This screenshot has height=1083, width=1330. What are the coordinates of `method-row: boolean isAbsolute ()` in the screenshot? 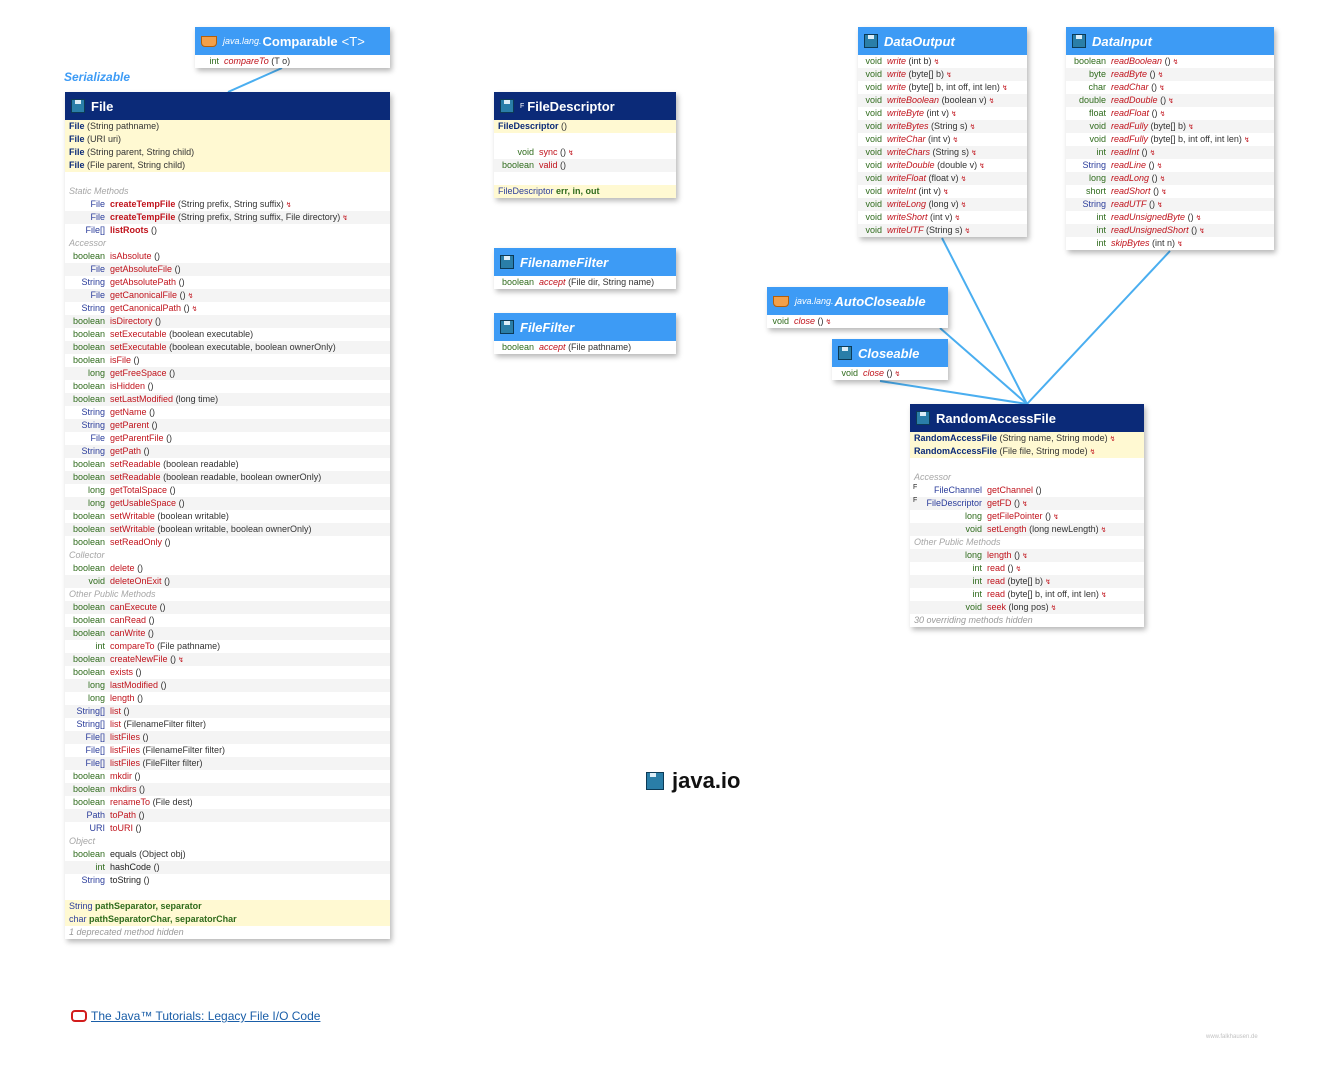 It's located at (227, 256).